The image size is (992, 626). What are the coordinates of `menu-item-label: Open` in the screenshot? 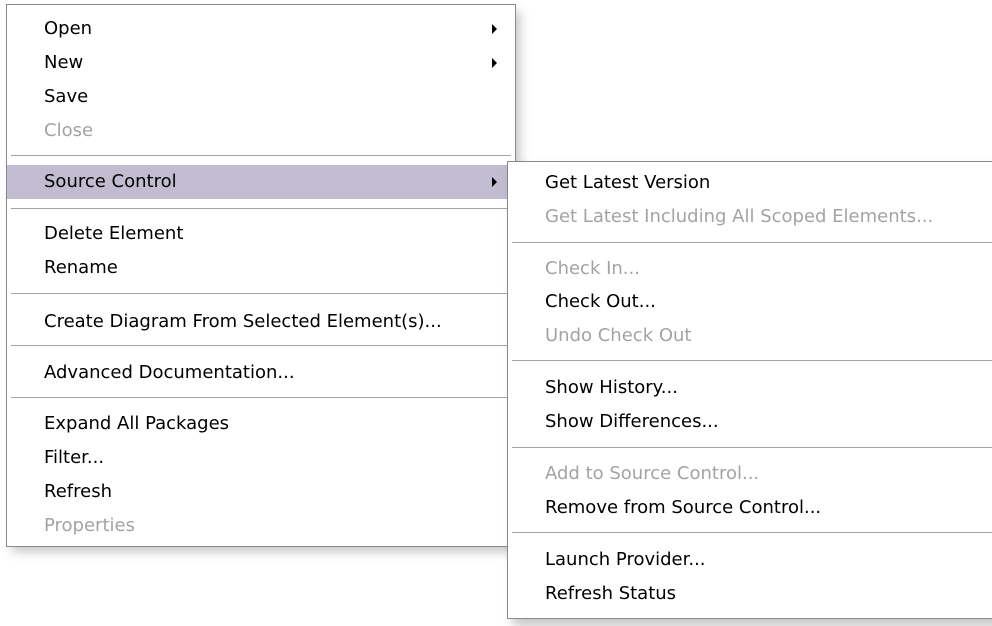 It's located at (68, 28).